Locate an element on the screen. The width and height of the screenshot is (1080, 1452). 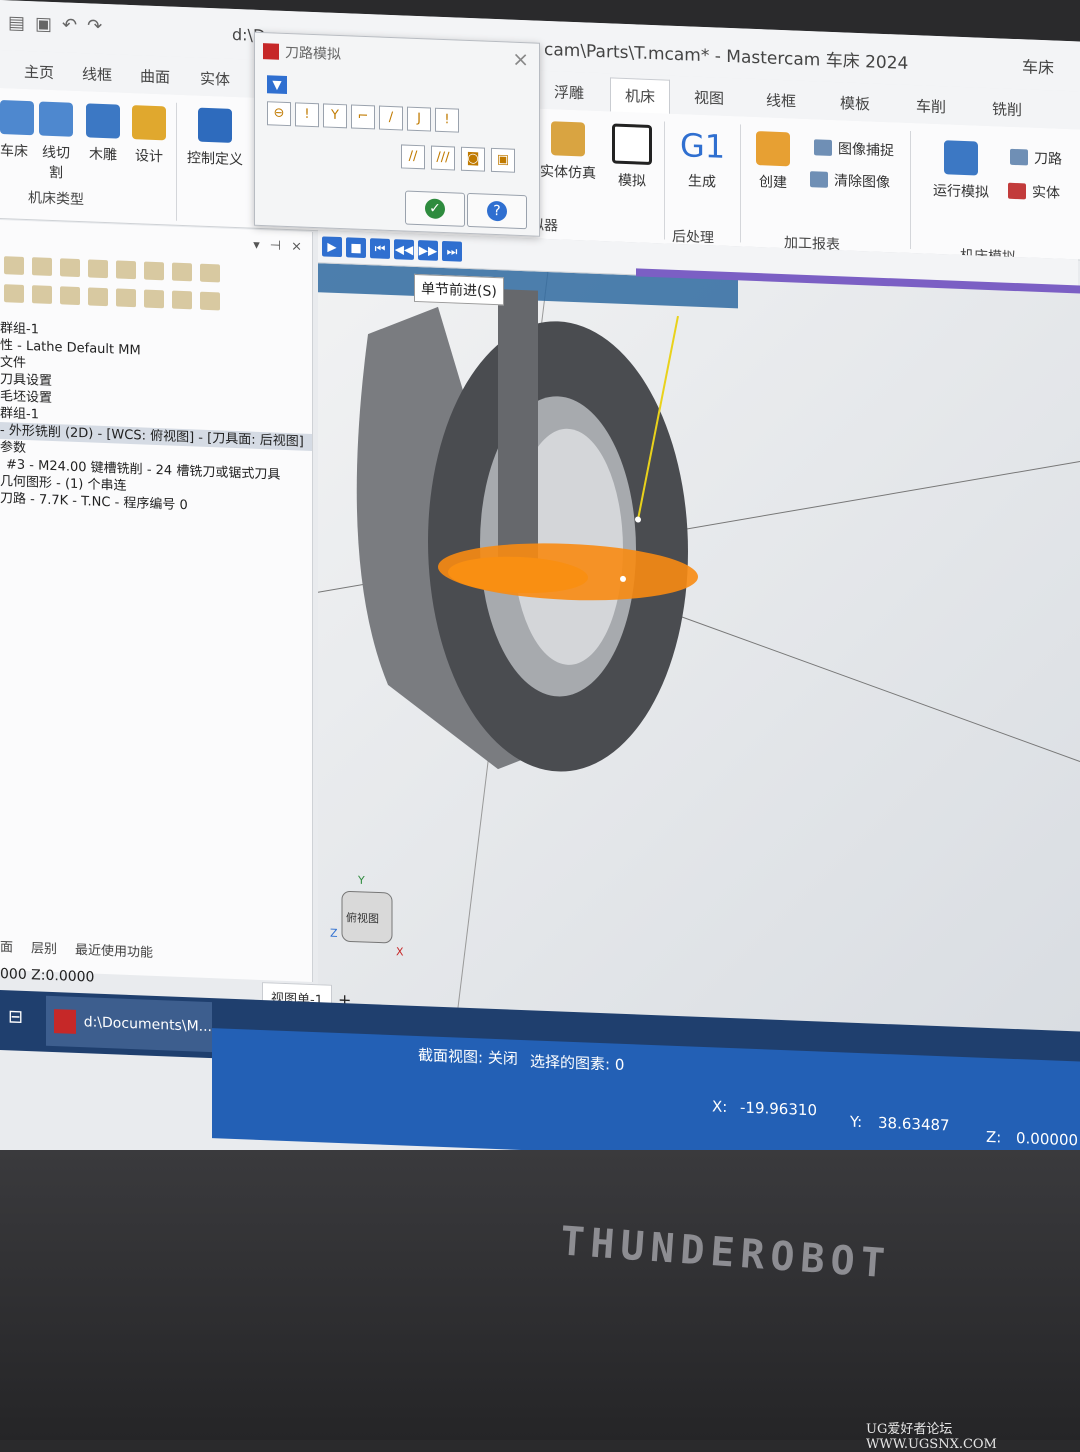
undo-icon: ↶ is located at coordinates (69, 25).